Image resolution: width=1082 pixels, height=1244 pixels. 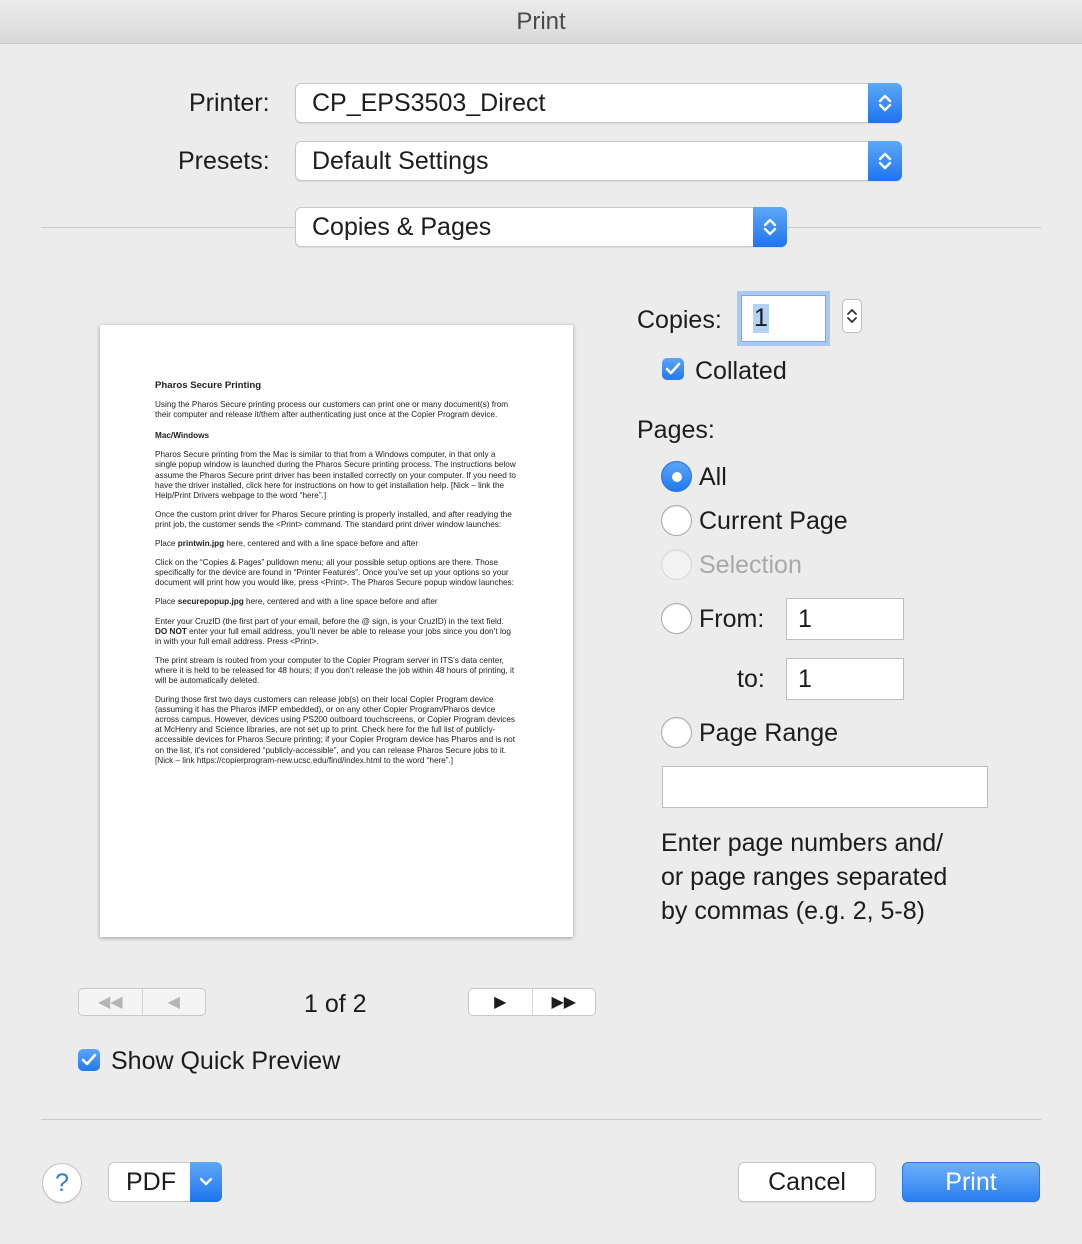 I want to click on section-value: Copies & Pages, so click(x=402, y=226).